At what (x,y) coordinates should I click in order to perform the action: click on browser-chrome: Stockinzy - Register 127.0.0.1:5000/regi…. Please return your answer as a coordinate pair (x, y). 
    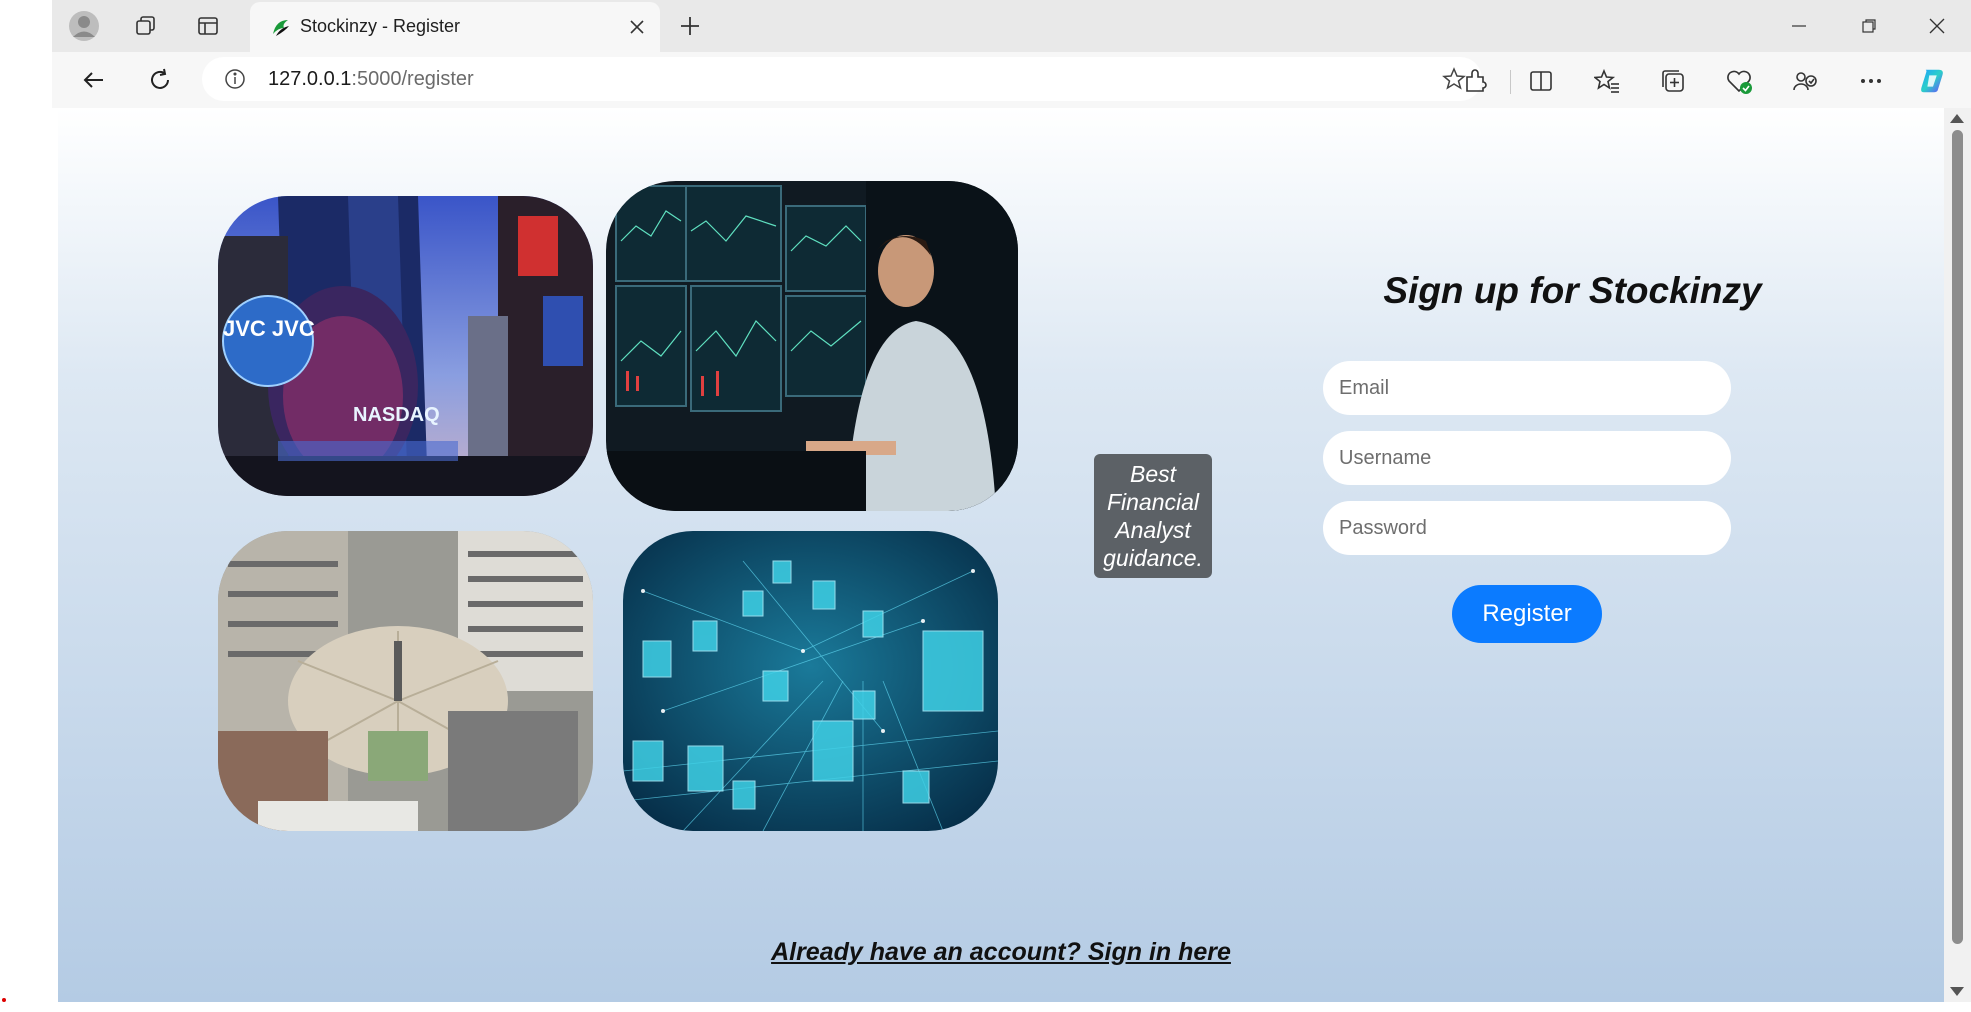
    Looking at the image, I should click on (1011, 54).